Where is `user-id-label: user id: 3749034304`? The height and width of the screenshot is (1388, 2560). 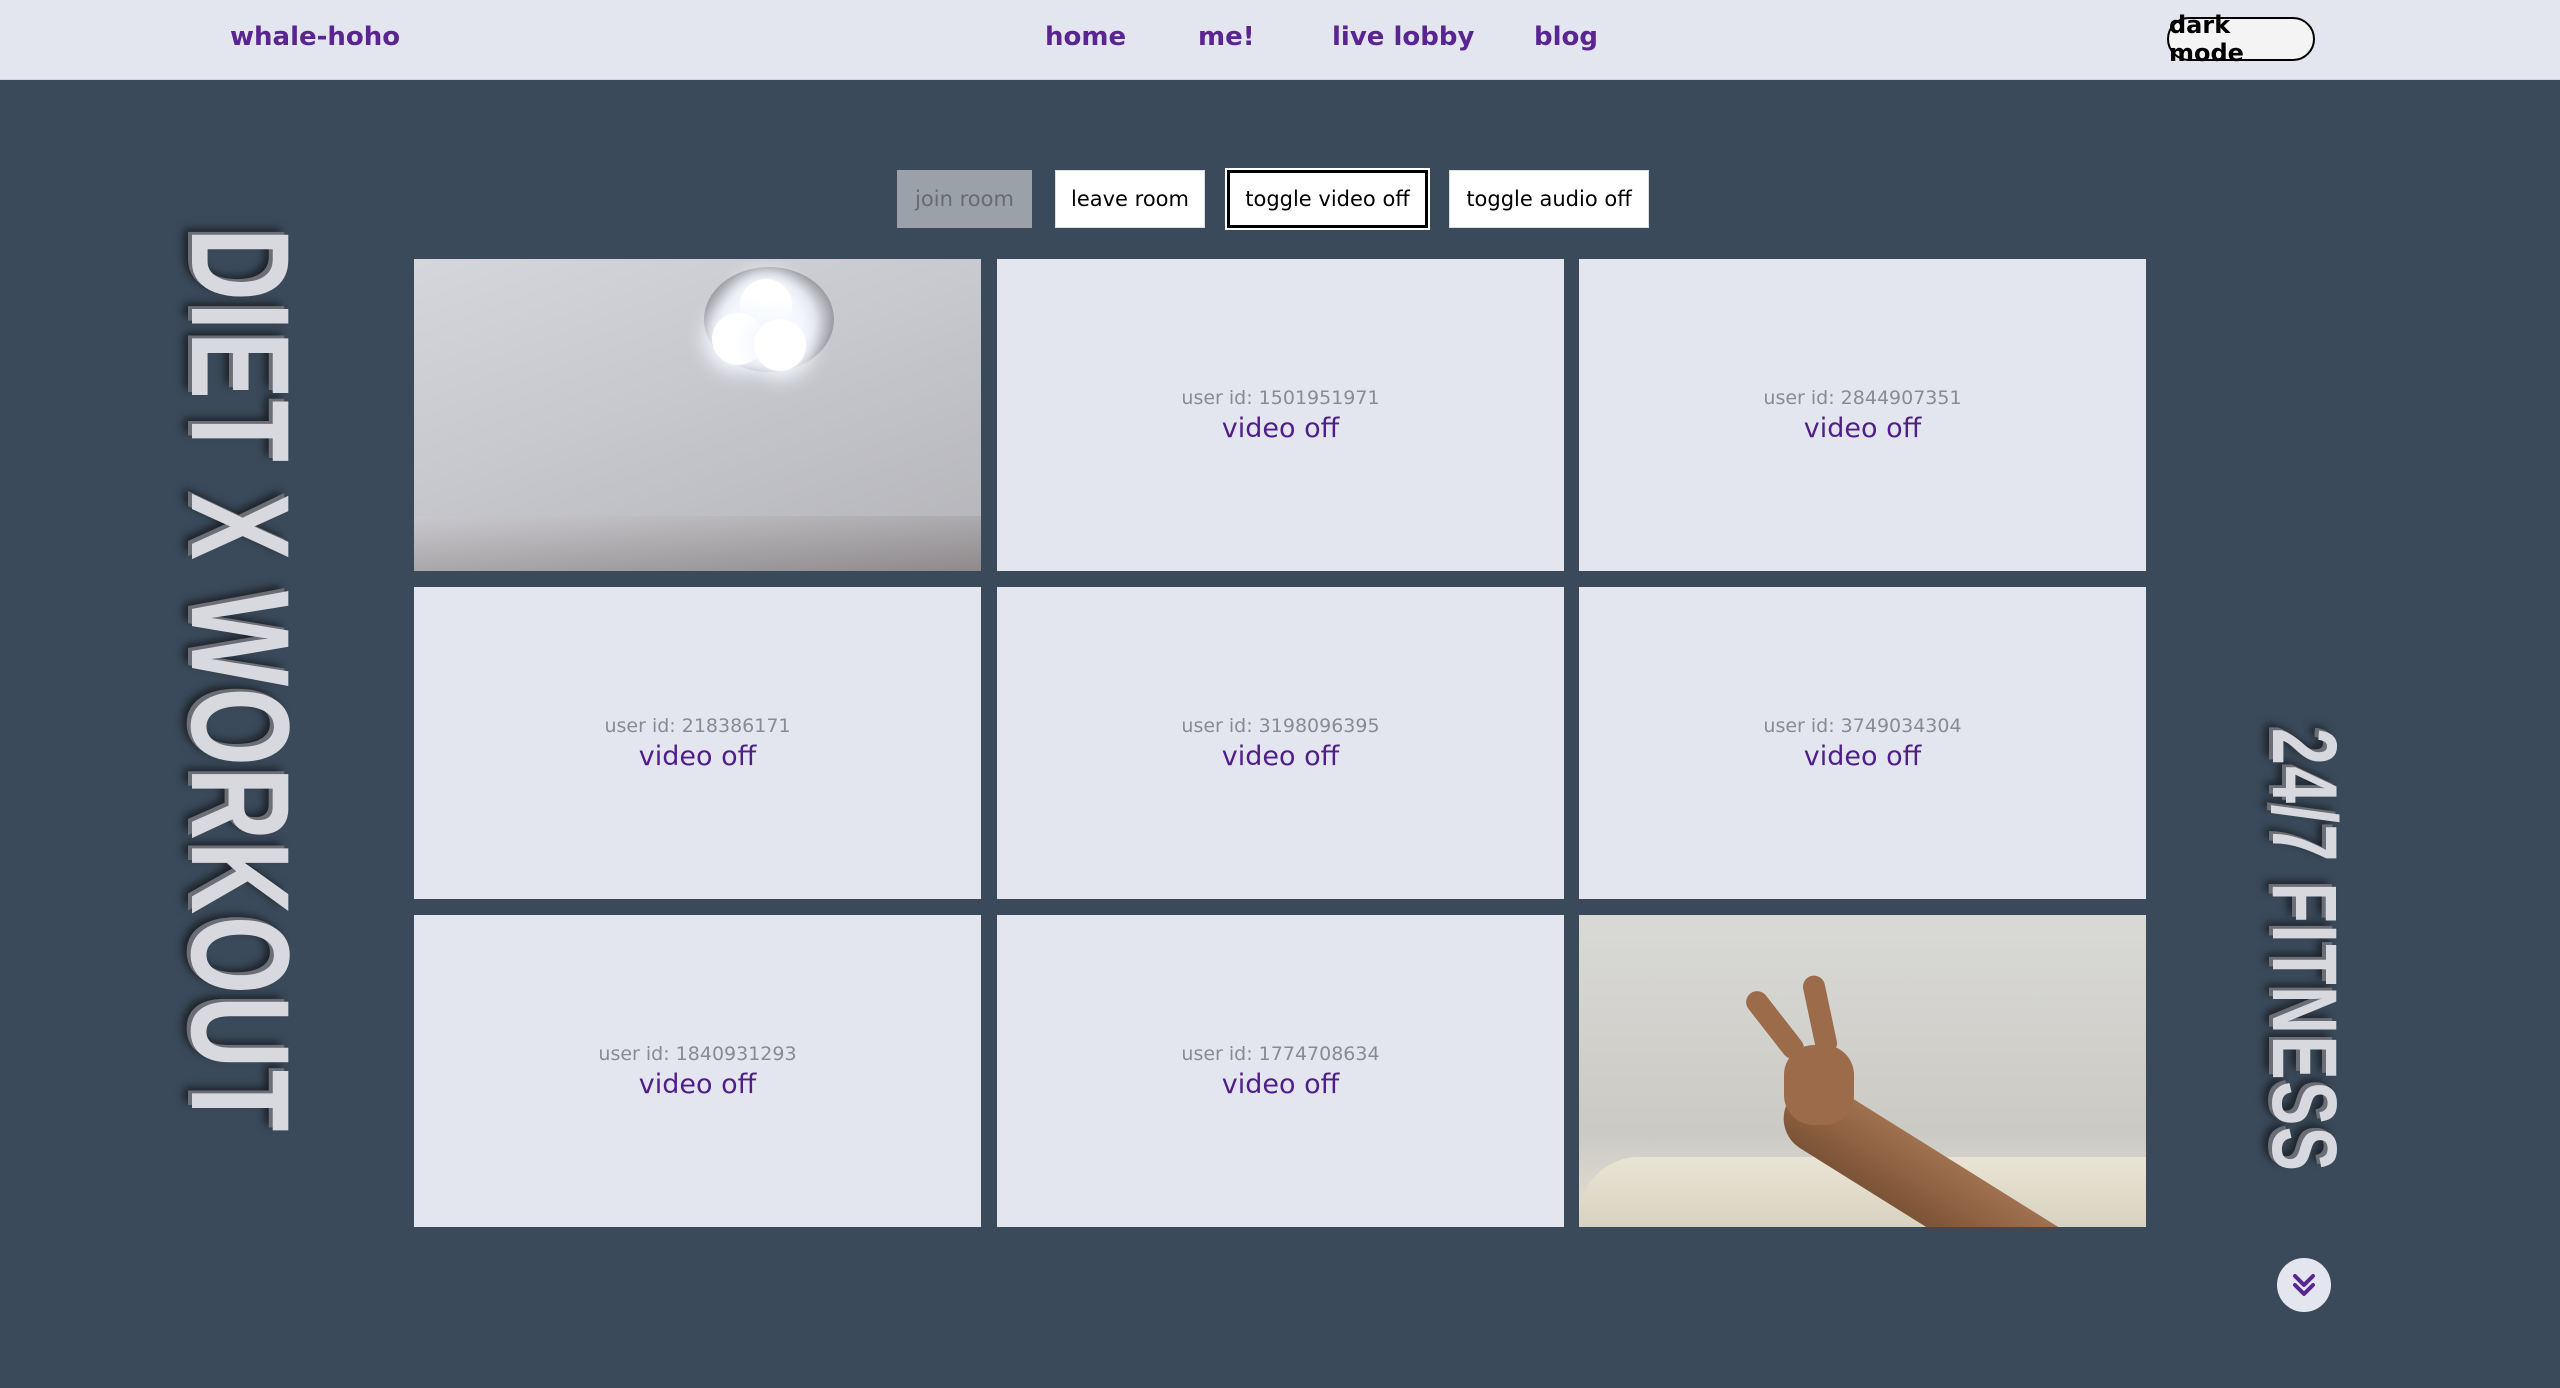 user-id-label: user id: 3749034304 is located at coordinates (1862, 725).